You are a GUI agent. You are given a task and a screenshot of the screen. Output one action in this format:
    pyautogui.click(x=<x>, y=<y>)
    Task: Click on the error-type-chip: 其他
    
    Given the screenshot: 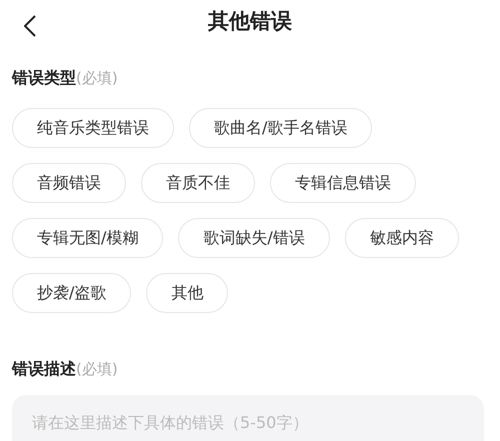 What is the action you would take?
    pyautogui.click(x=187, y=293)
    